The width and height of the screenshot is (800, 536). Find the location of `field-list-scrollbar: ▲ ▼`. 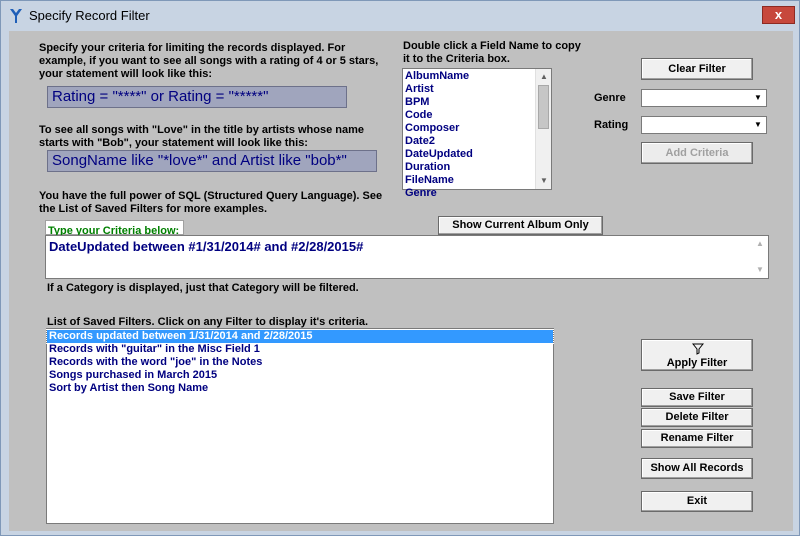

field-list-scrollbar: ▲ ▼ is located at coordinates (543, 129).